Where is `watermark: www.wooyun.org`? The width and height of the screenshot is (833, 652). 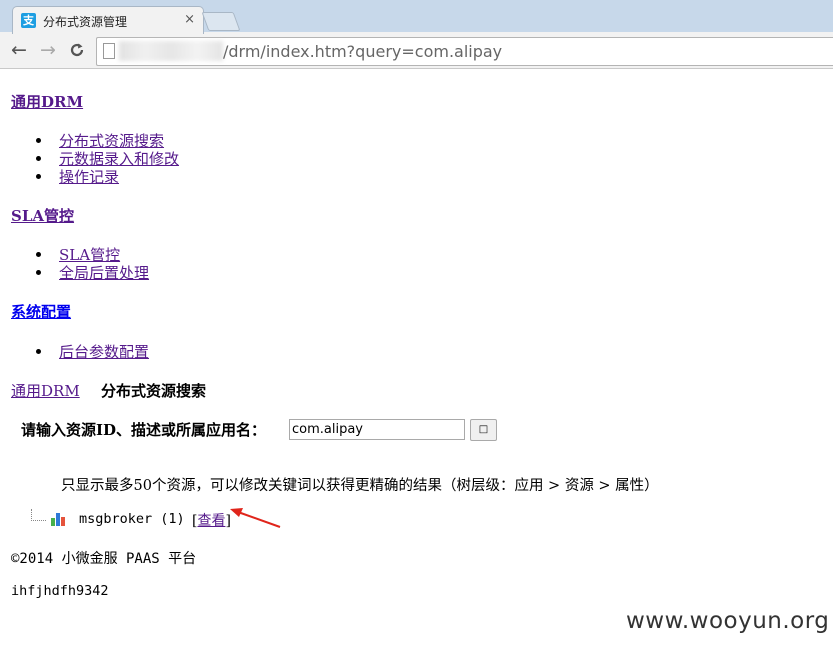
watermark: www.wooyun.org is located at coordinates (728, 621).